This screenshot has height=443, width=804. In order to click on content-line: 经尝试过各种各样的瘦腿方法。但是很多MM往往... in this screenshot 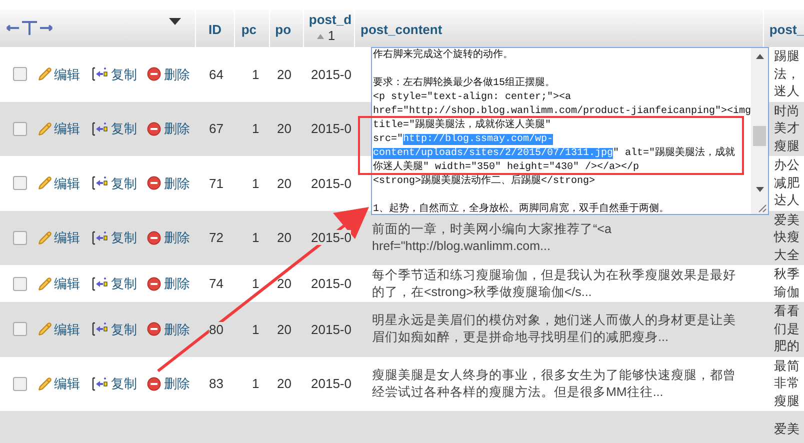, I will do `click(518, 392)`.